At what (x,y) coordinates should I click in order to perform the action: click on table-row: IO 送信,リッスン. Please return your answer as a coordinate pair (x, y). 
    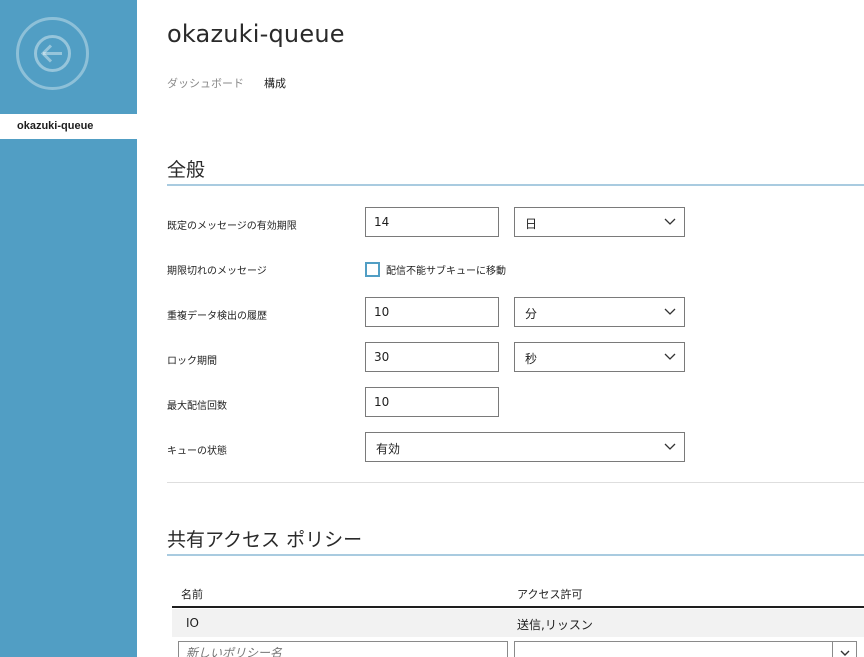
    Looking at the image, I should click on (518, 623).